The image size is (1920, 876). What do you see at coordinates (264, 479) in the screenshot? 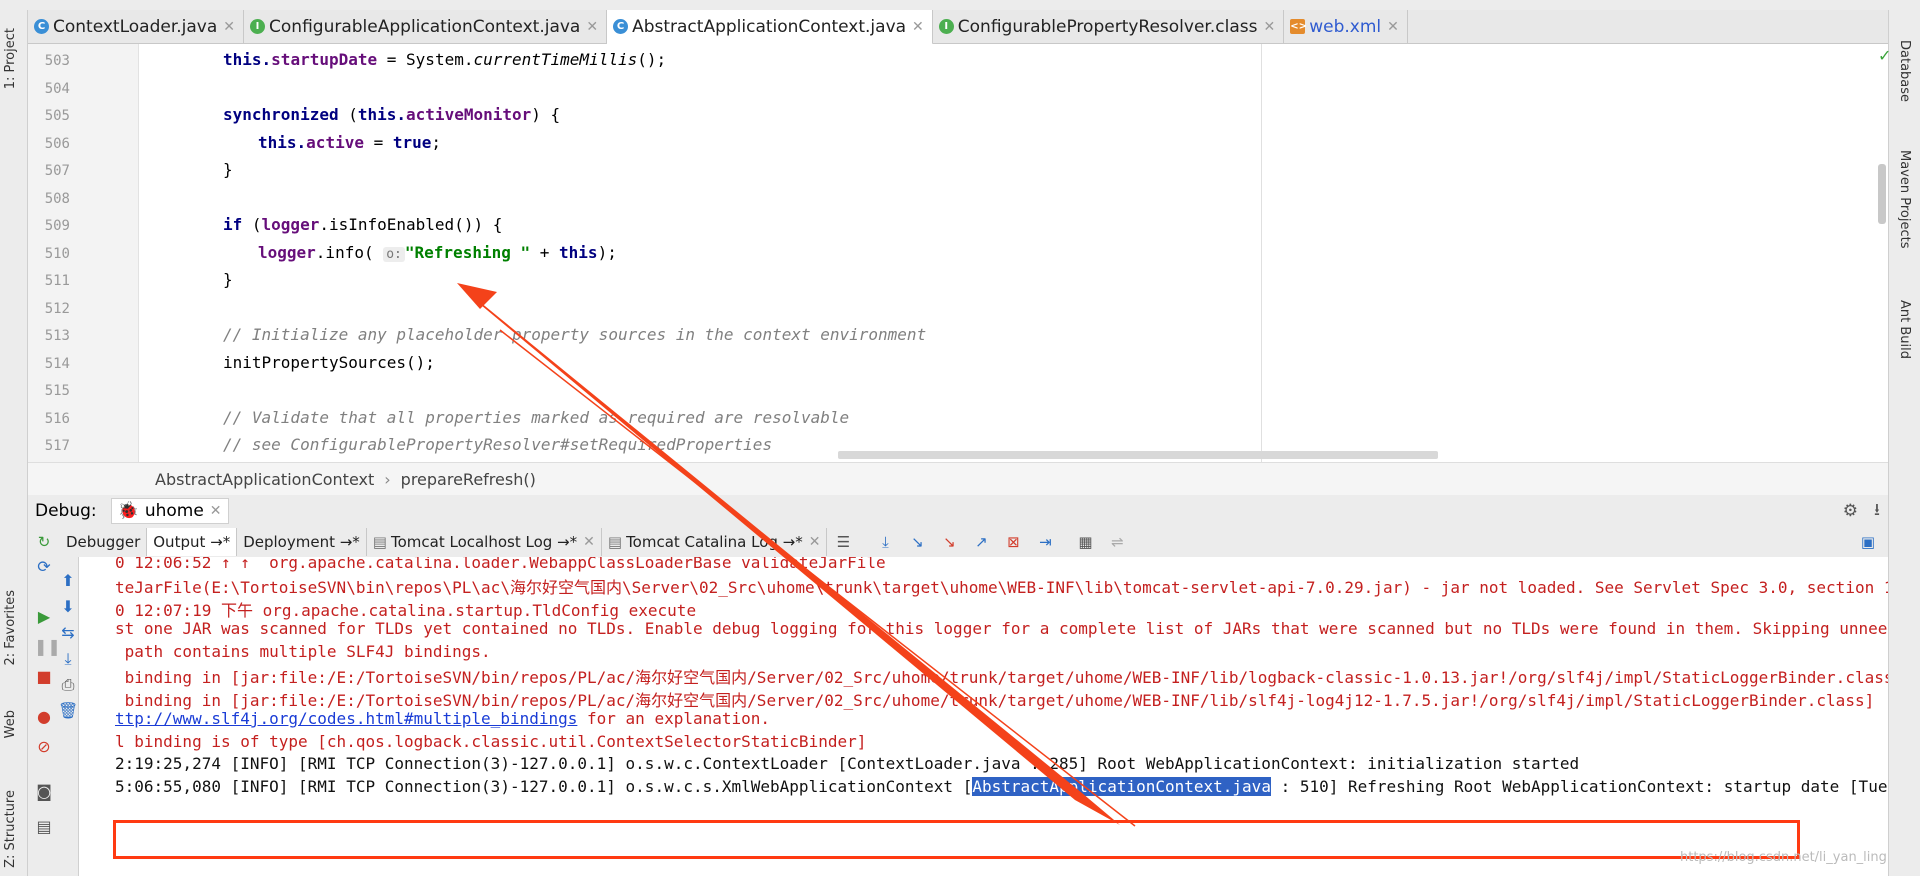
I see `breadcrumb-class: AbstractApplicationContext` at bounding box center [264, 479].